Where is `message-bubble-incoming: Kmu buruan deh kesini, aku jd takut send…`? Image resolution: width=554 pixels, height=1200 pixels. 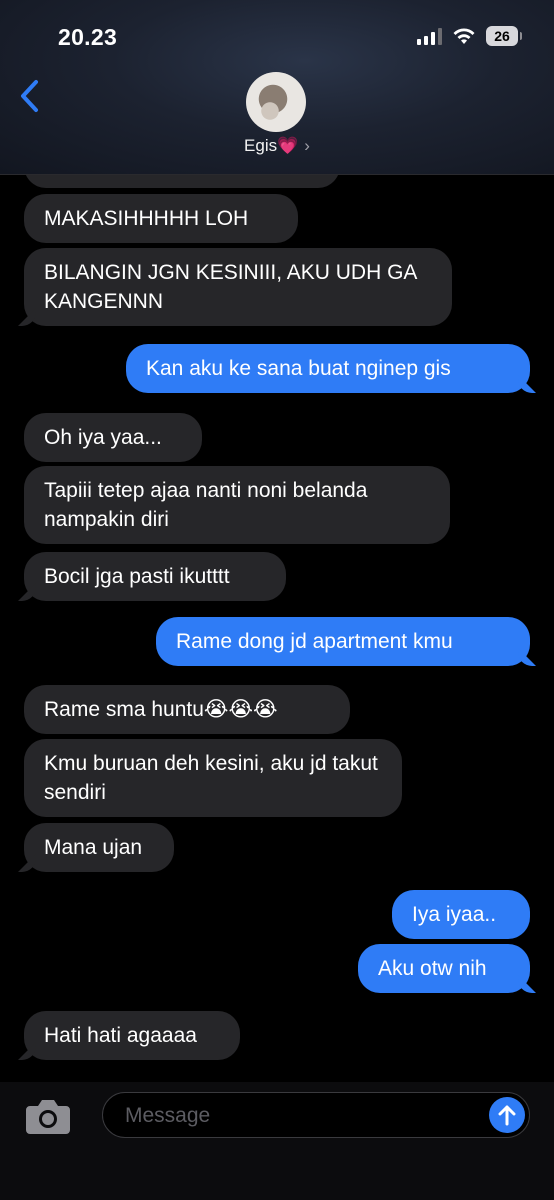
message-bubble-incoming: Kmu buruan deh kesini, aku jd takut send… is located at coordinates (213, 778).